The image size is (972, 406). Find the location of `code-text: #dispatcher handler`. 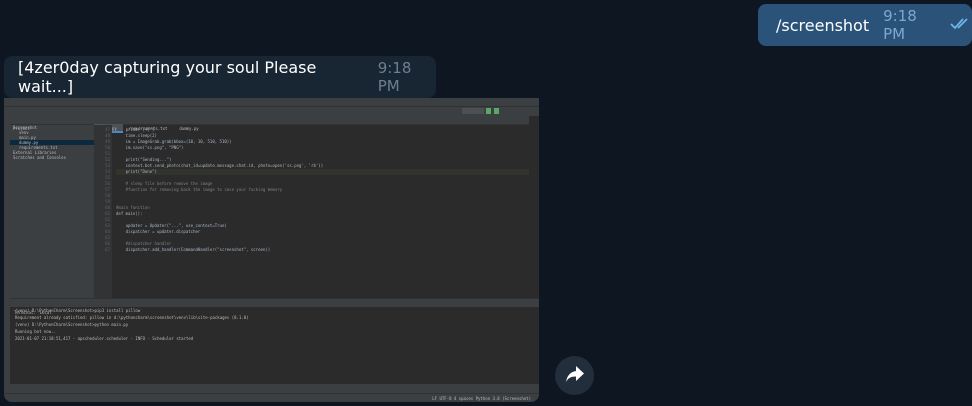

code-text: #dispatcher handler is located at coordinates (144, 243).